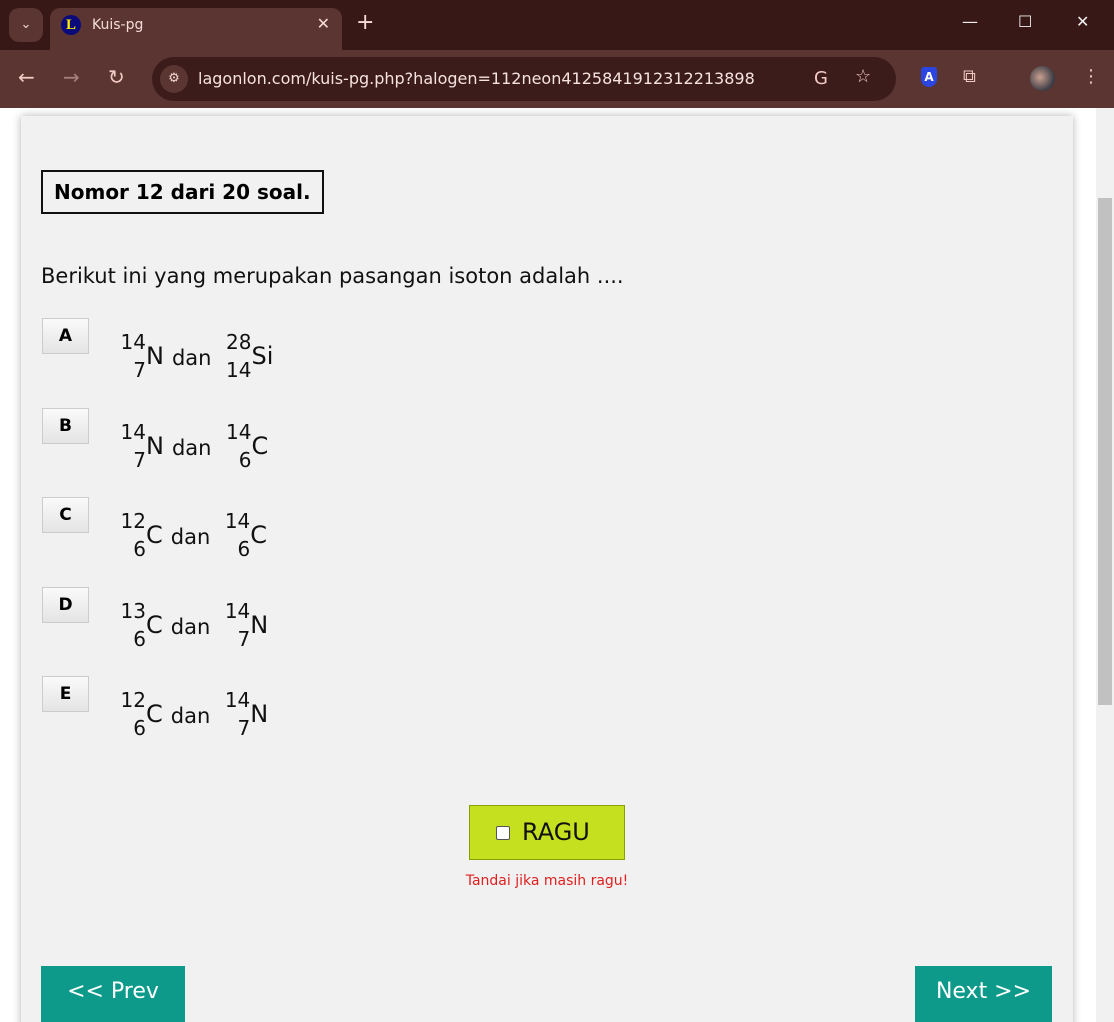  I want to click on bitwarden-extension-icon: A, so click(929, 77).